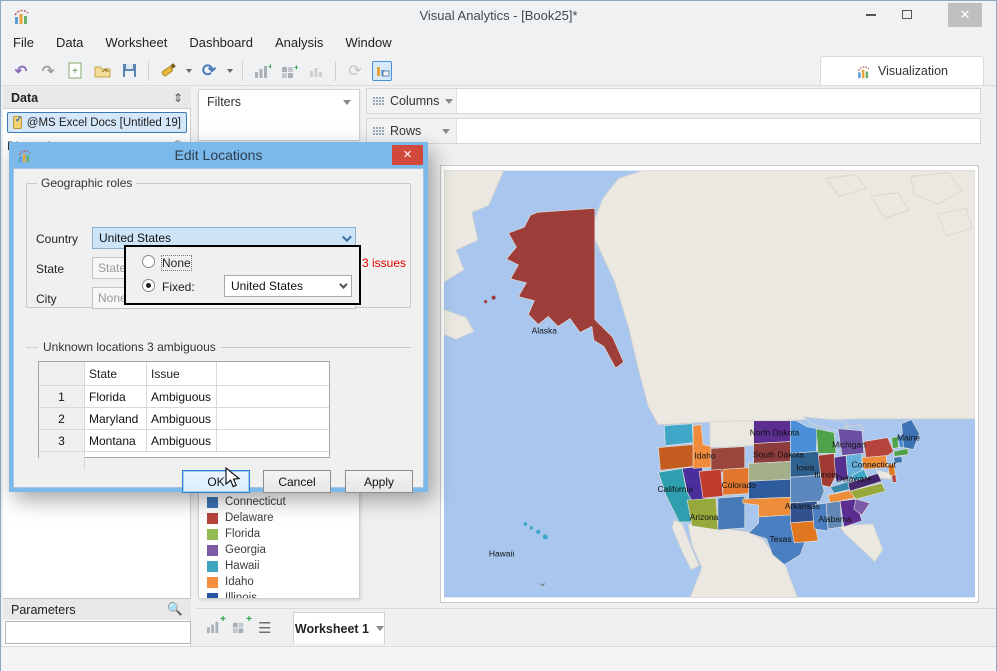  Describe the element at coordinates (116, 418) in the screenshot. I see `table-cell: Maryland` at that location.